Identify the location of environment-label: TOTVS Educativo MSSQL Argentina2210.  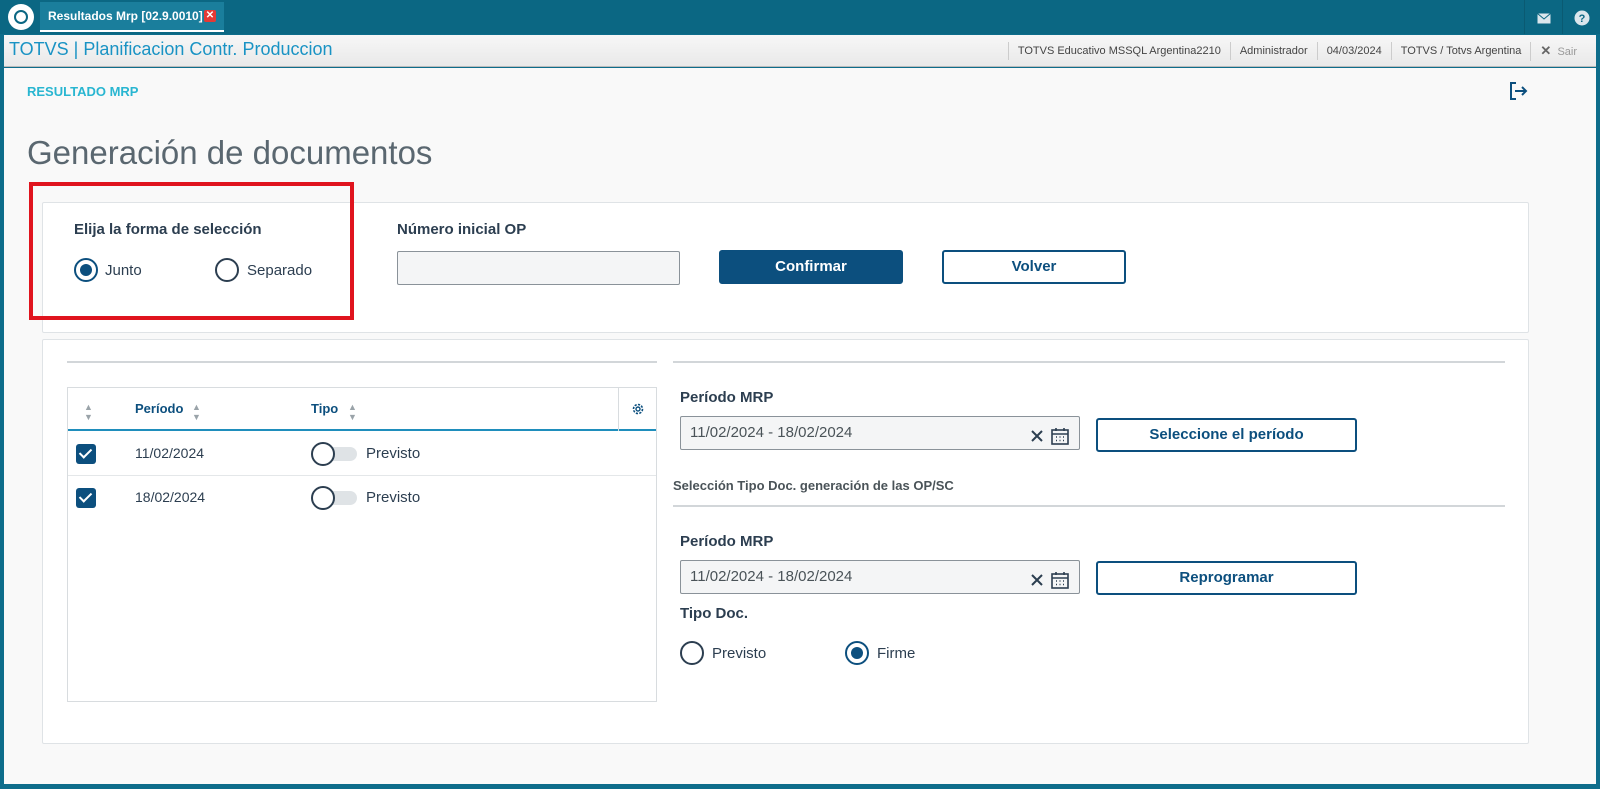
(1118, 51).